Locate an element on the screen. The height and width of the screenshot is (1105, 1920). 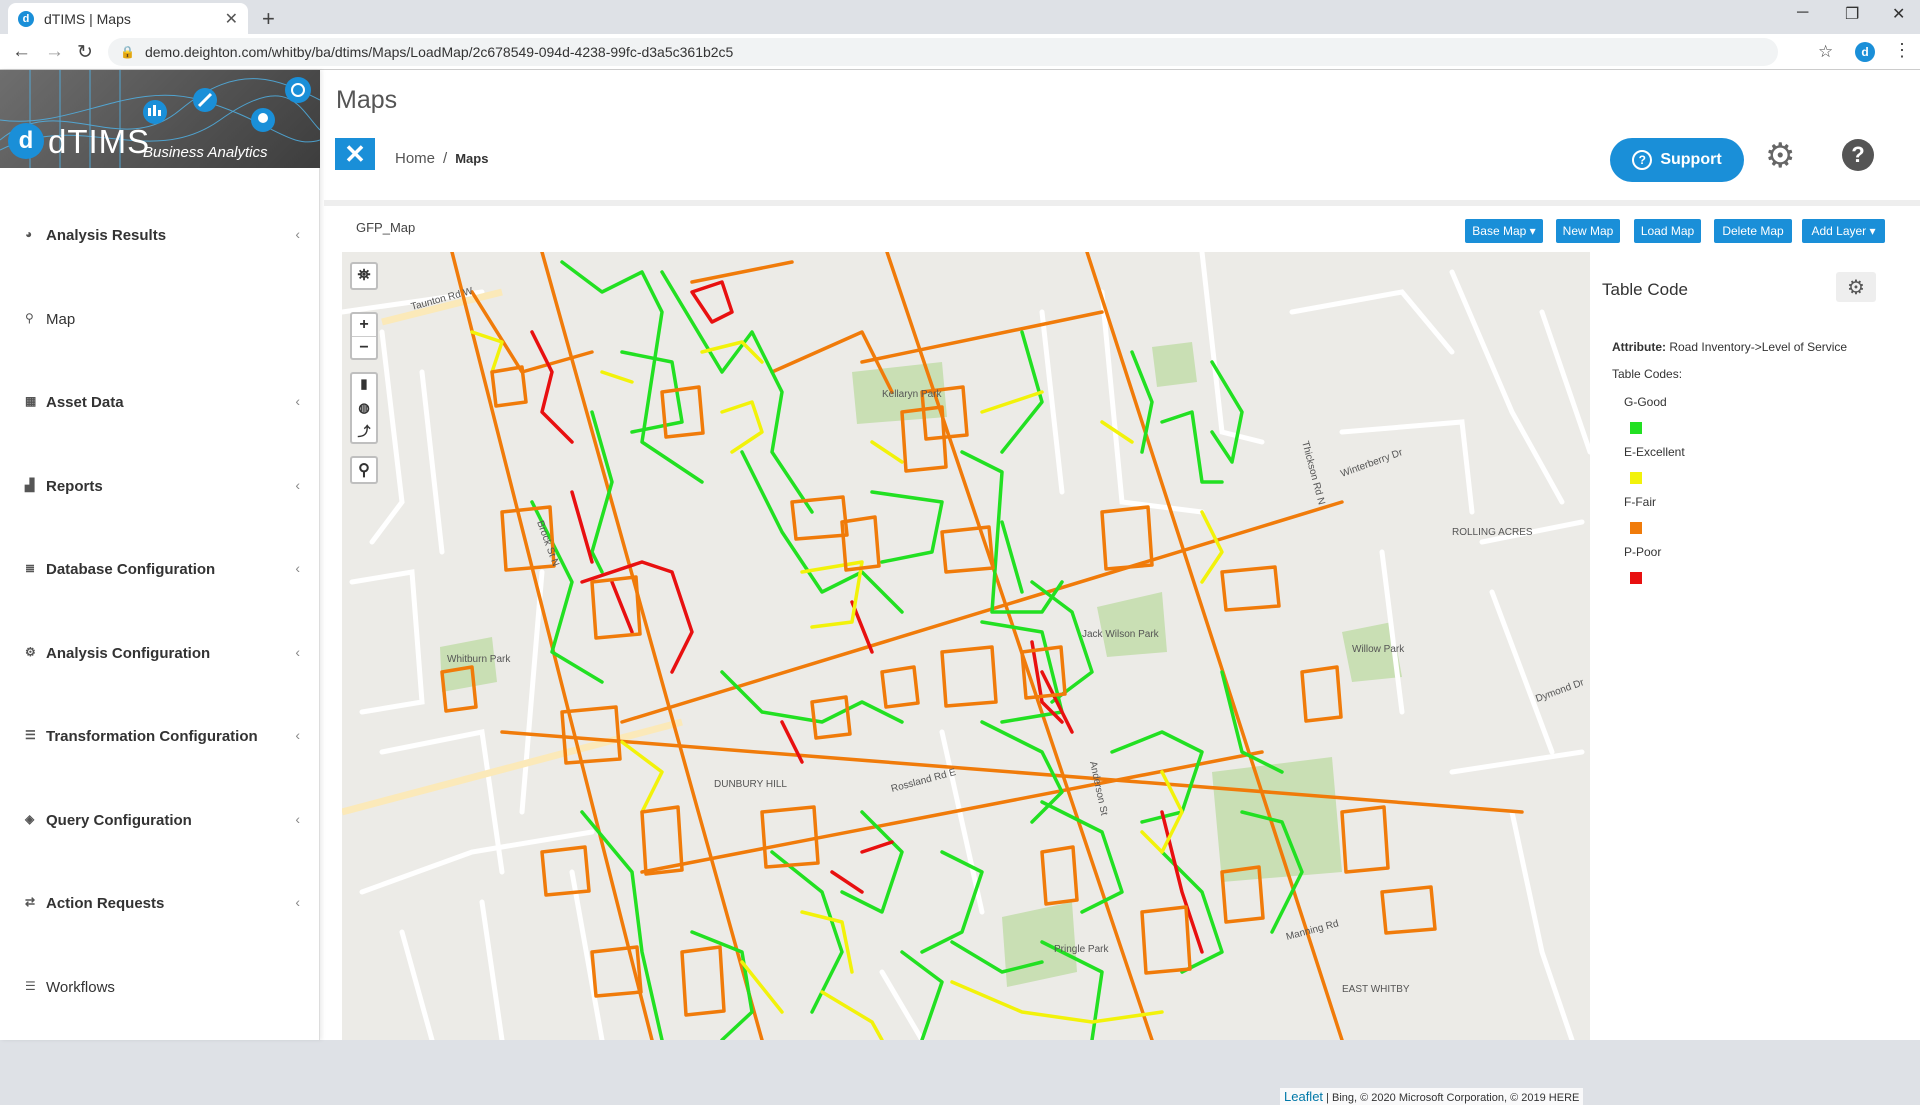
close-sidebar-button: ✕ is located at coordinates (355, 154).